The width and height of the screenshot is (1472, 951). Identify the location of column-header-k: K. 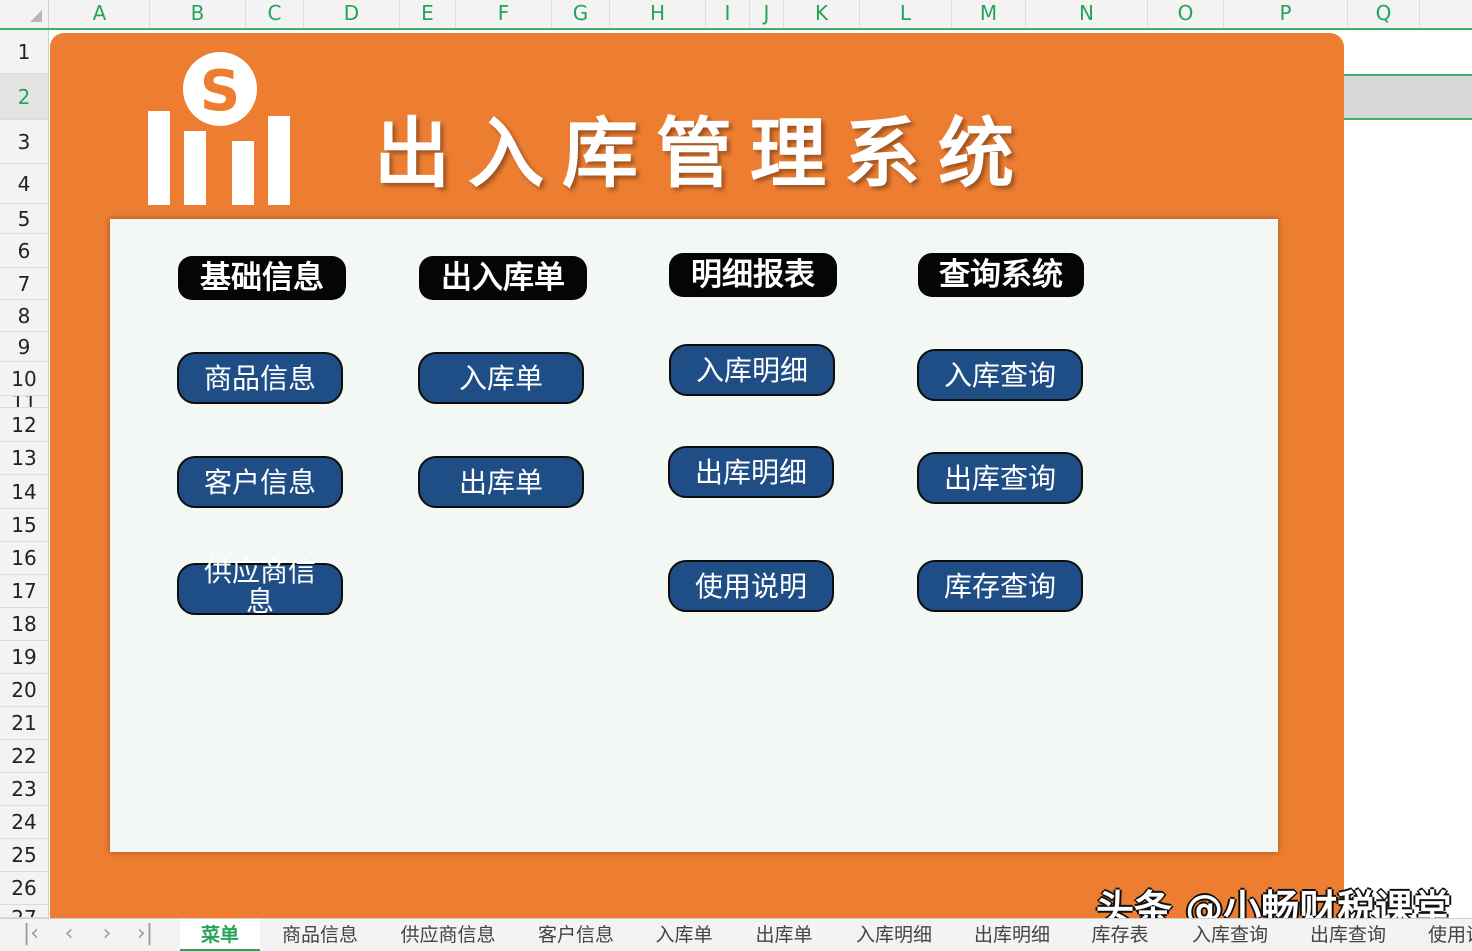
(822, 14).